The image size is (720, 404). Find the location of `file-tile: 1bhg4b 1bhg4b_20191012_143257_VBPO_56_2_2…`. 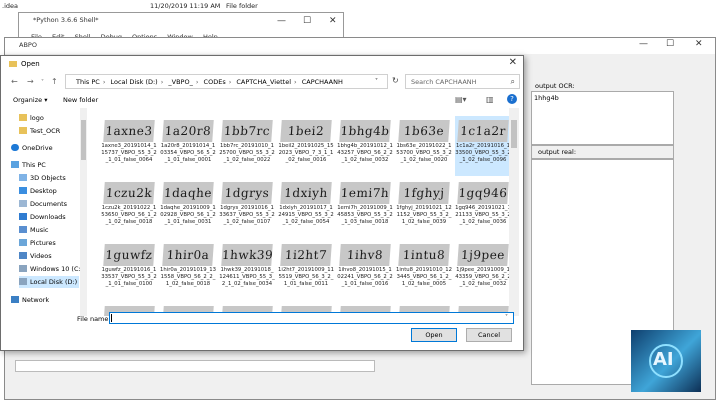

file-tile: 1bhg4b 1bhg4b_20191012_143257_VBPO_56_2_2… is located at coordinates (365, 146).